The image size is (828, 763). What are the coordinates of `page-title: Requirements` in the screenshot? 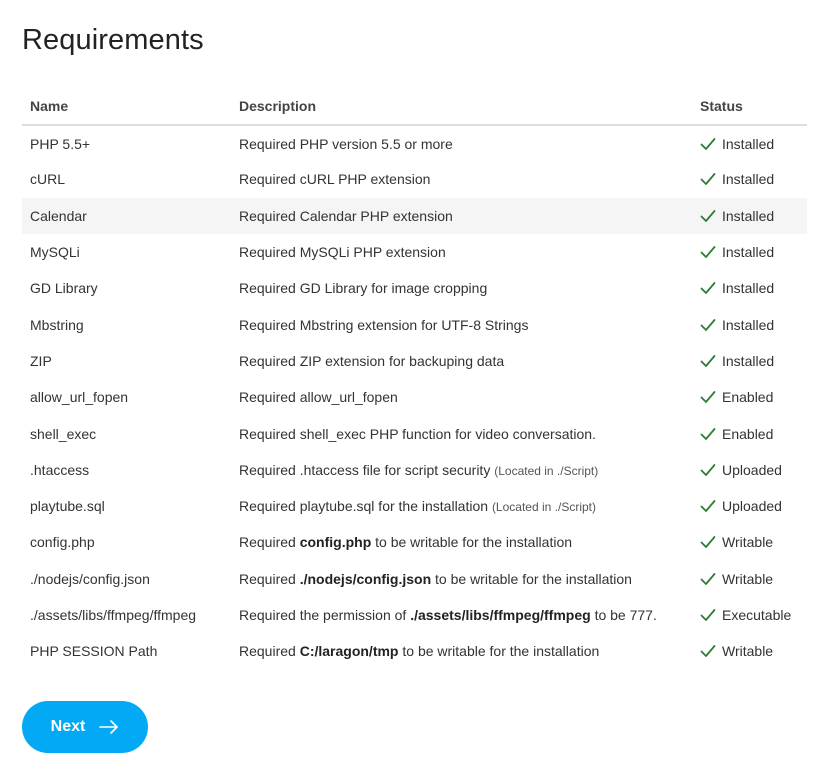 It's located at (113, 40).